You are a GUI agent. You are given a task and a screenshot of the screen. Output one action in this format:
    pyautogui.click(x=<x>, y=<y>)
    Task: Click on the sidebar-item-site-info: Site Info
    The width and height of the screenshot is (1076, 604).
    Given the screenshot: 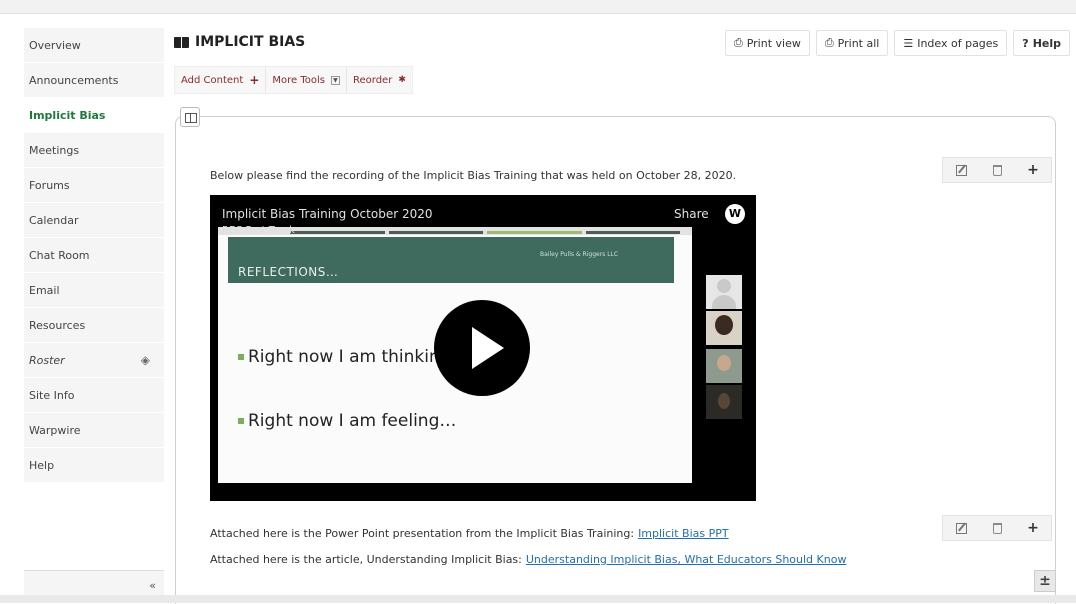 What is the action you would take?
    pyautogui.click(x=94, y=395)
    